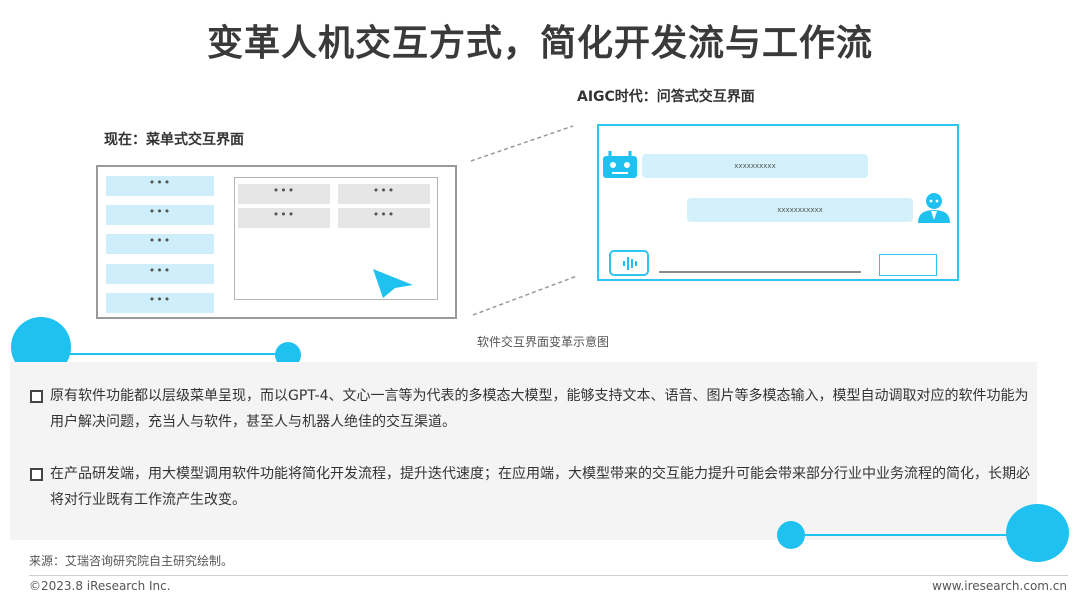 The image size is (1080, 601). Describe the element at coordinates (1037, 533) in the screenshot. I see `decor-circle-large-right` at that location.